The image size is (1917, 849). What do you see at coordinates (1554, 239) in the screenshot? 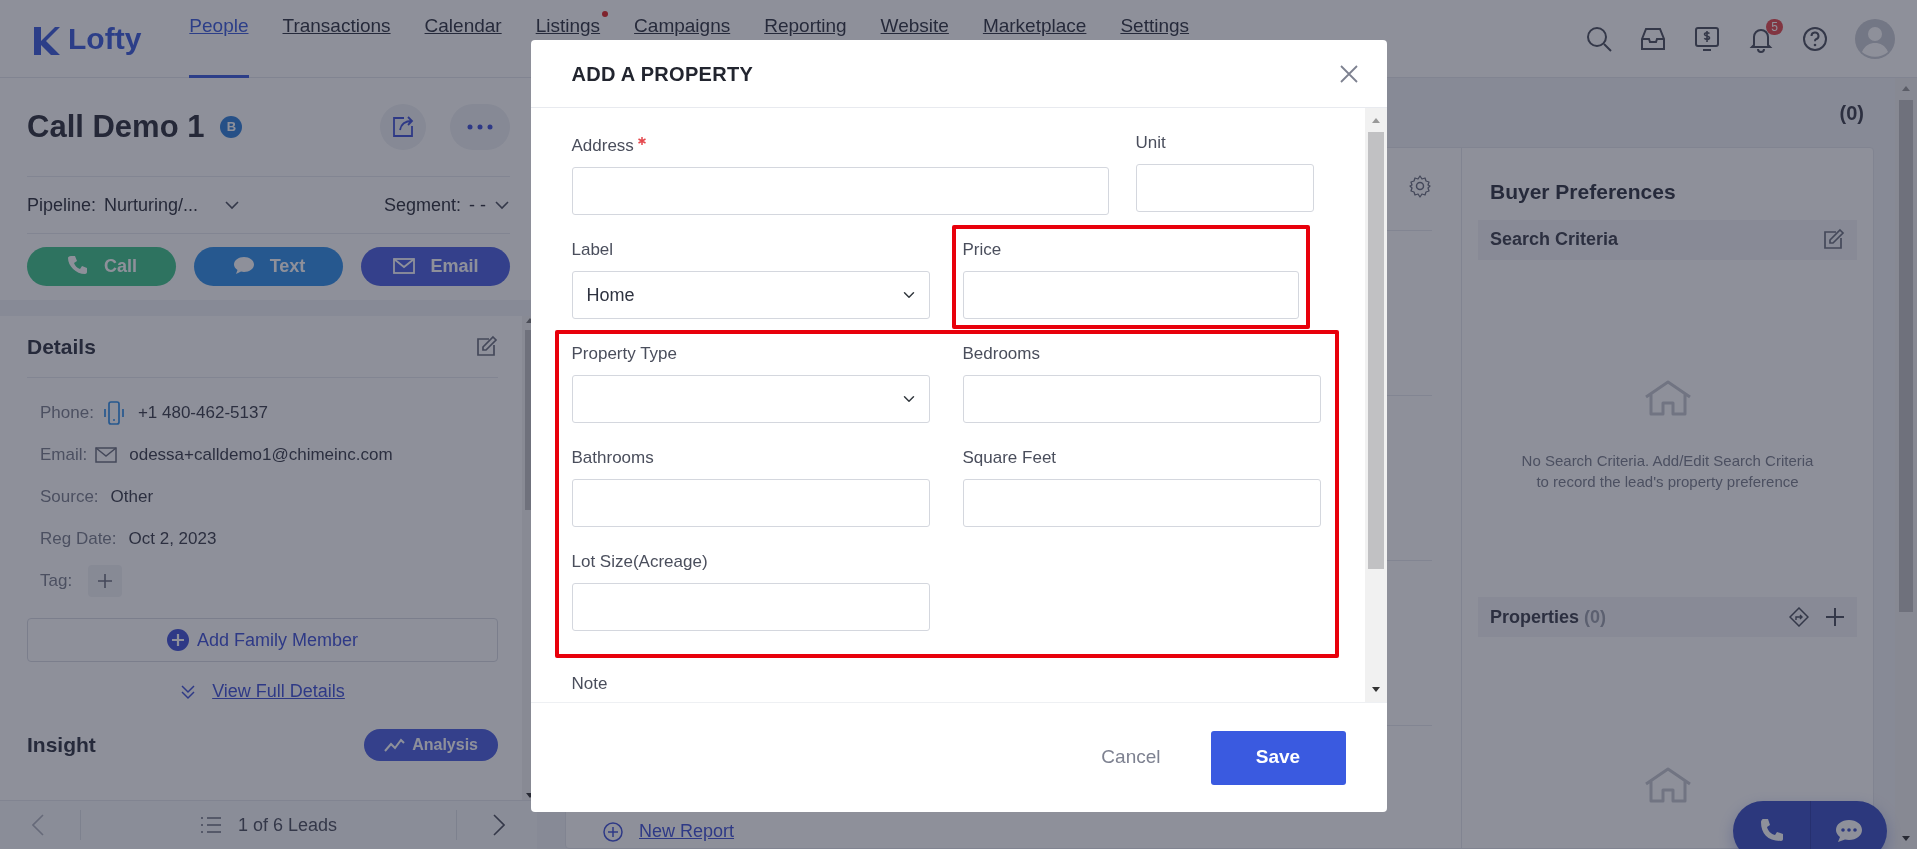
I see `section-title: Search Criteria` at bounding box center [1554, 239].